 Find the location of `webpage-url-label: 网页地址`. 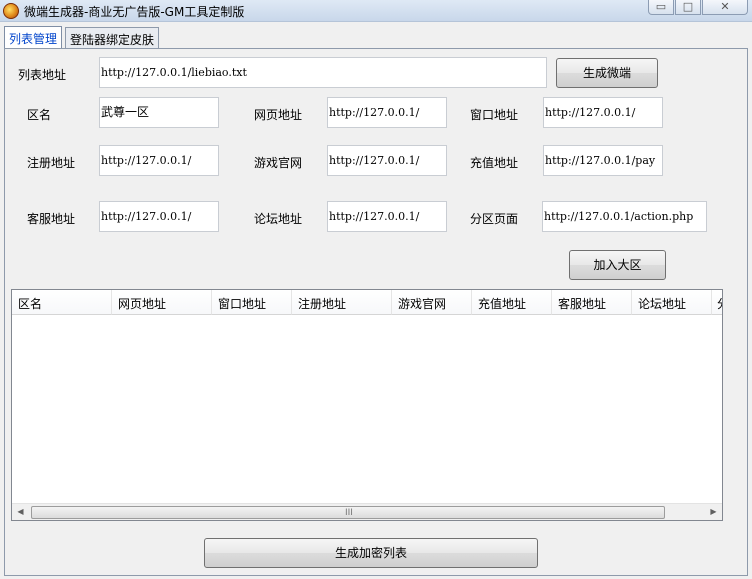

webpage-url-label: 网页地址 is located at coordinates (278, 115).